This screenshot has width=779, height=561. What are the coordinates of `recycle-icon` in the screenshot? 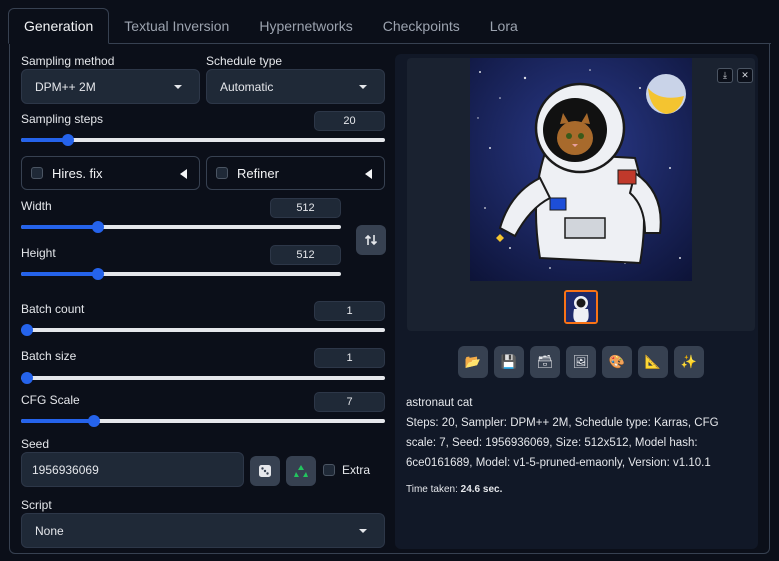 It's located at (301, 471).